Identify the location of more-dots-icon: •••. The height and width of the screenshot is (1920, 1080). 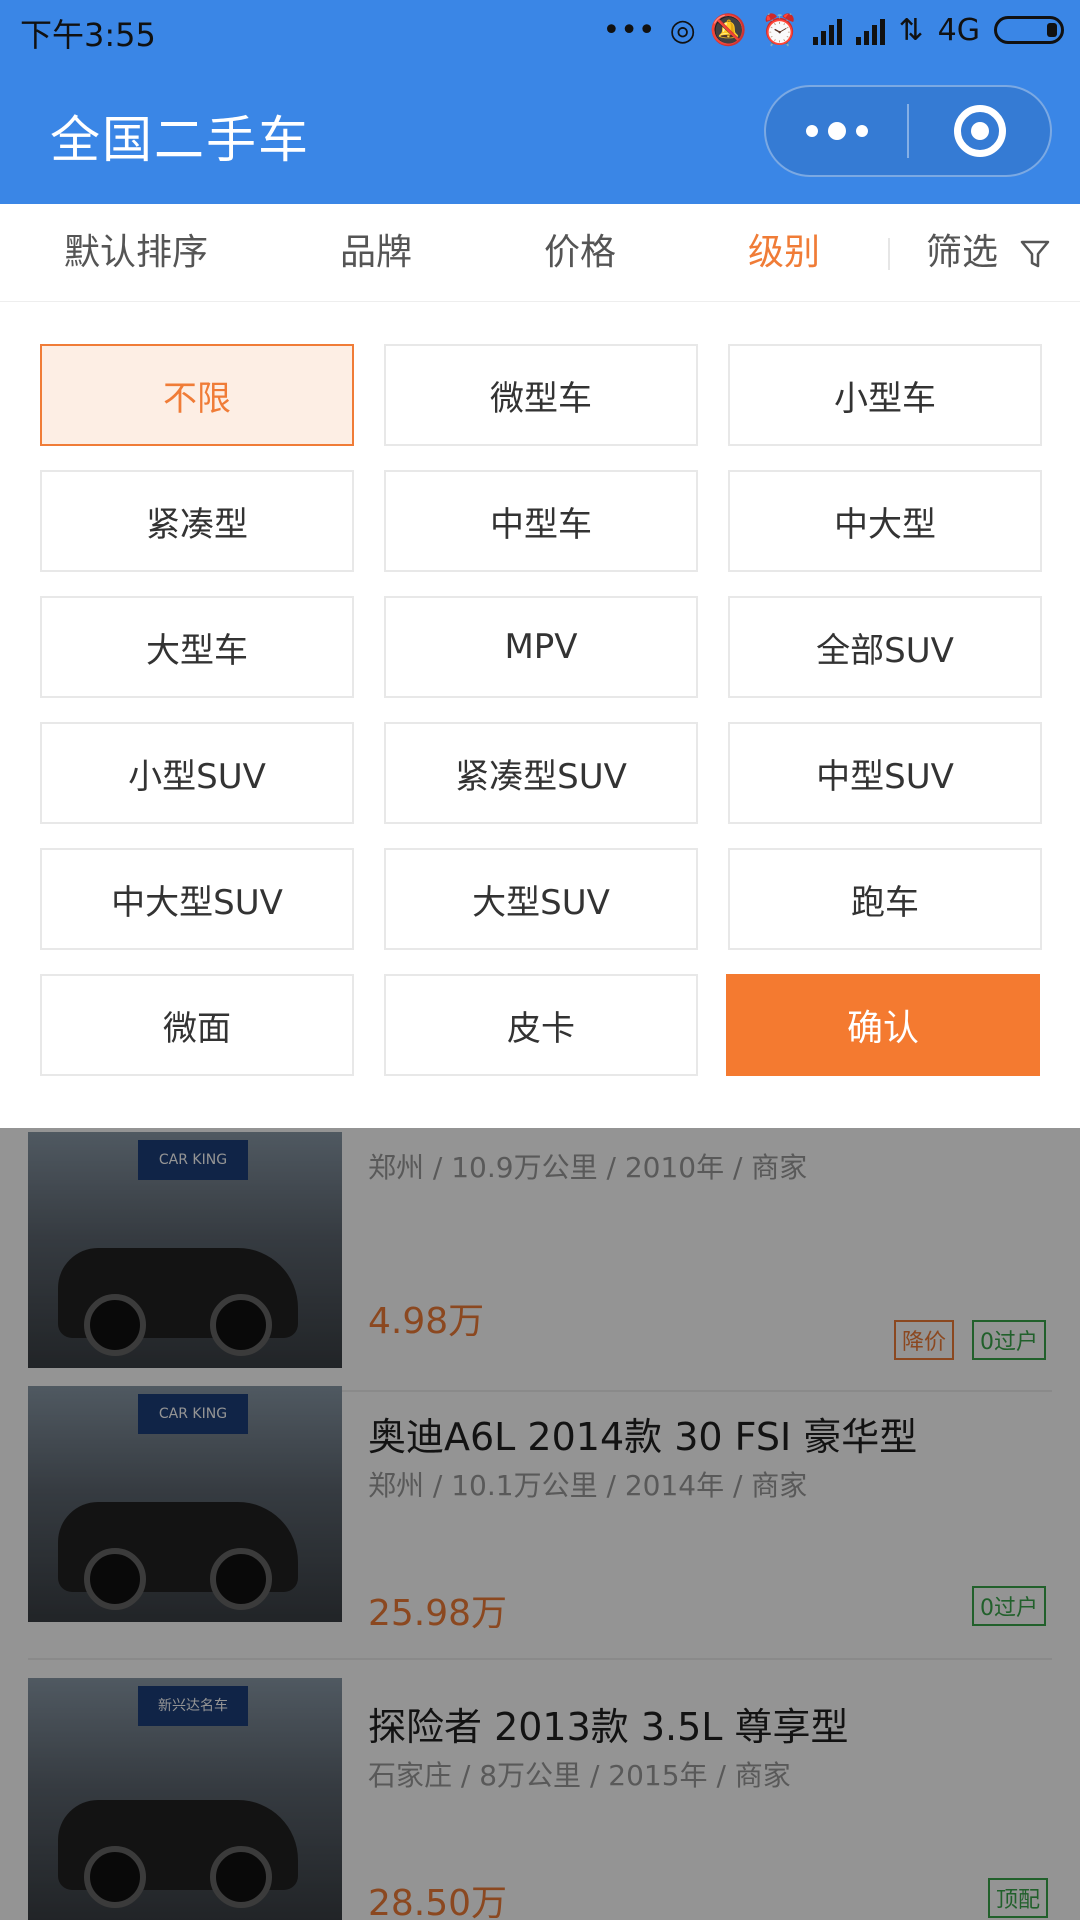
(629, 30).